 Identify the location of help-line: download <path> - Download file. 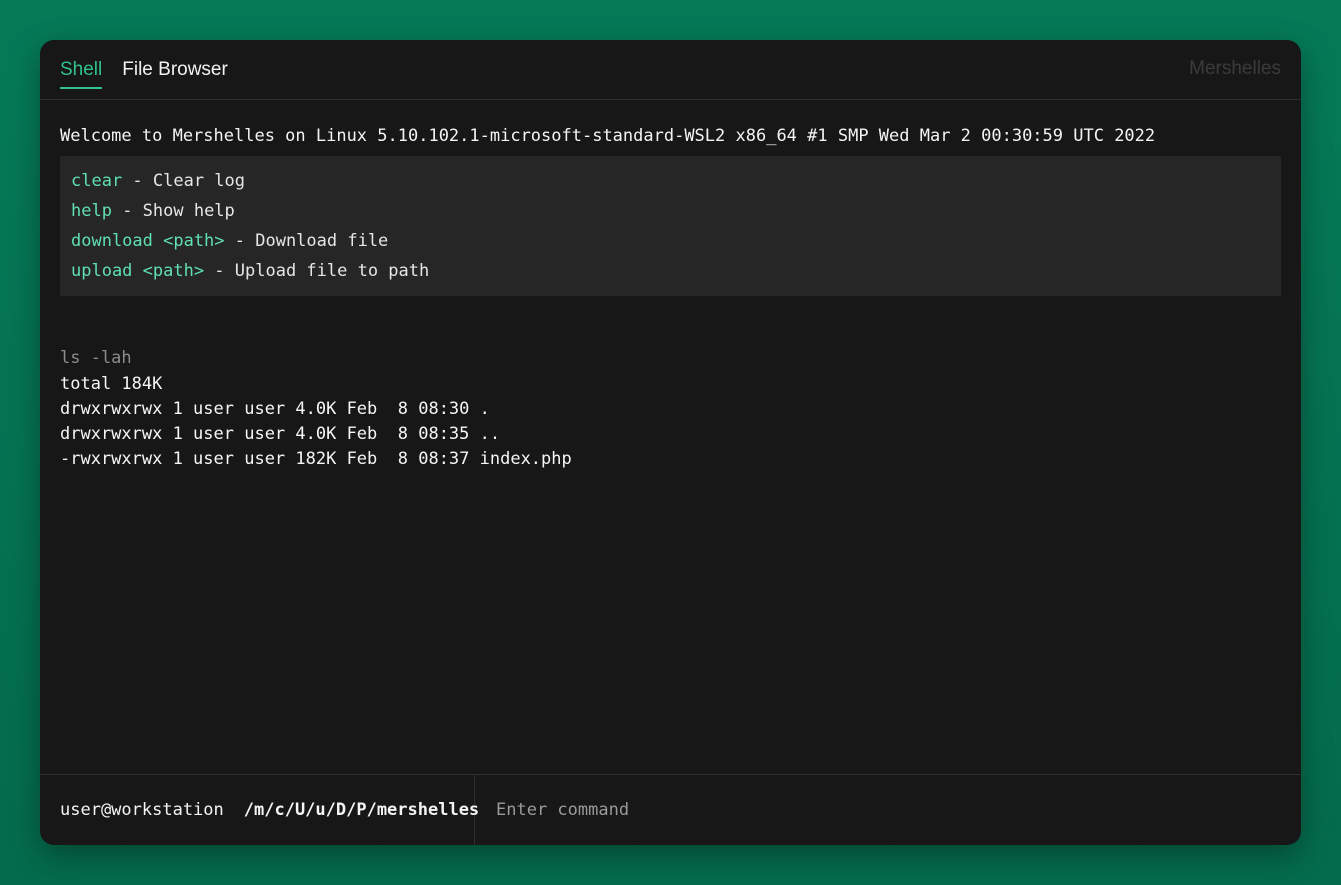
(670, 241).